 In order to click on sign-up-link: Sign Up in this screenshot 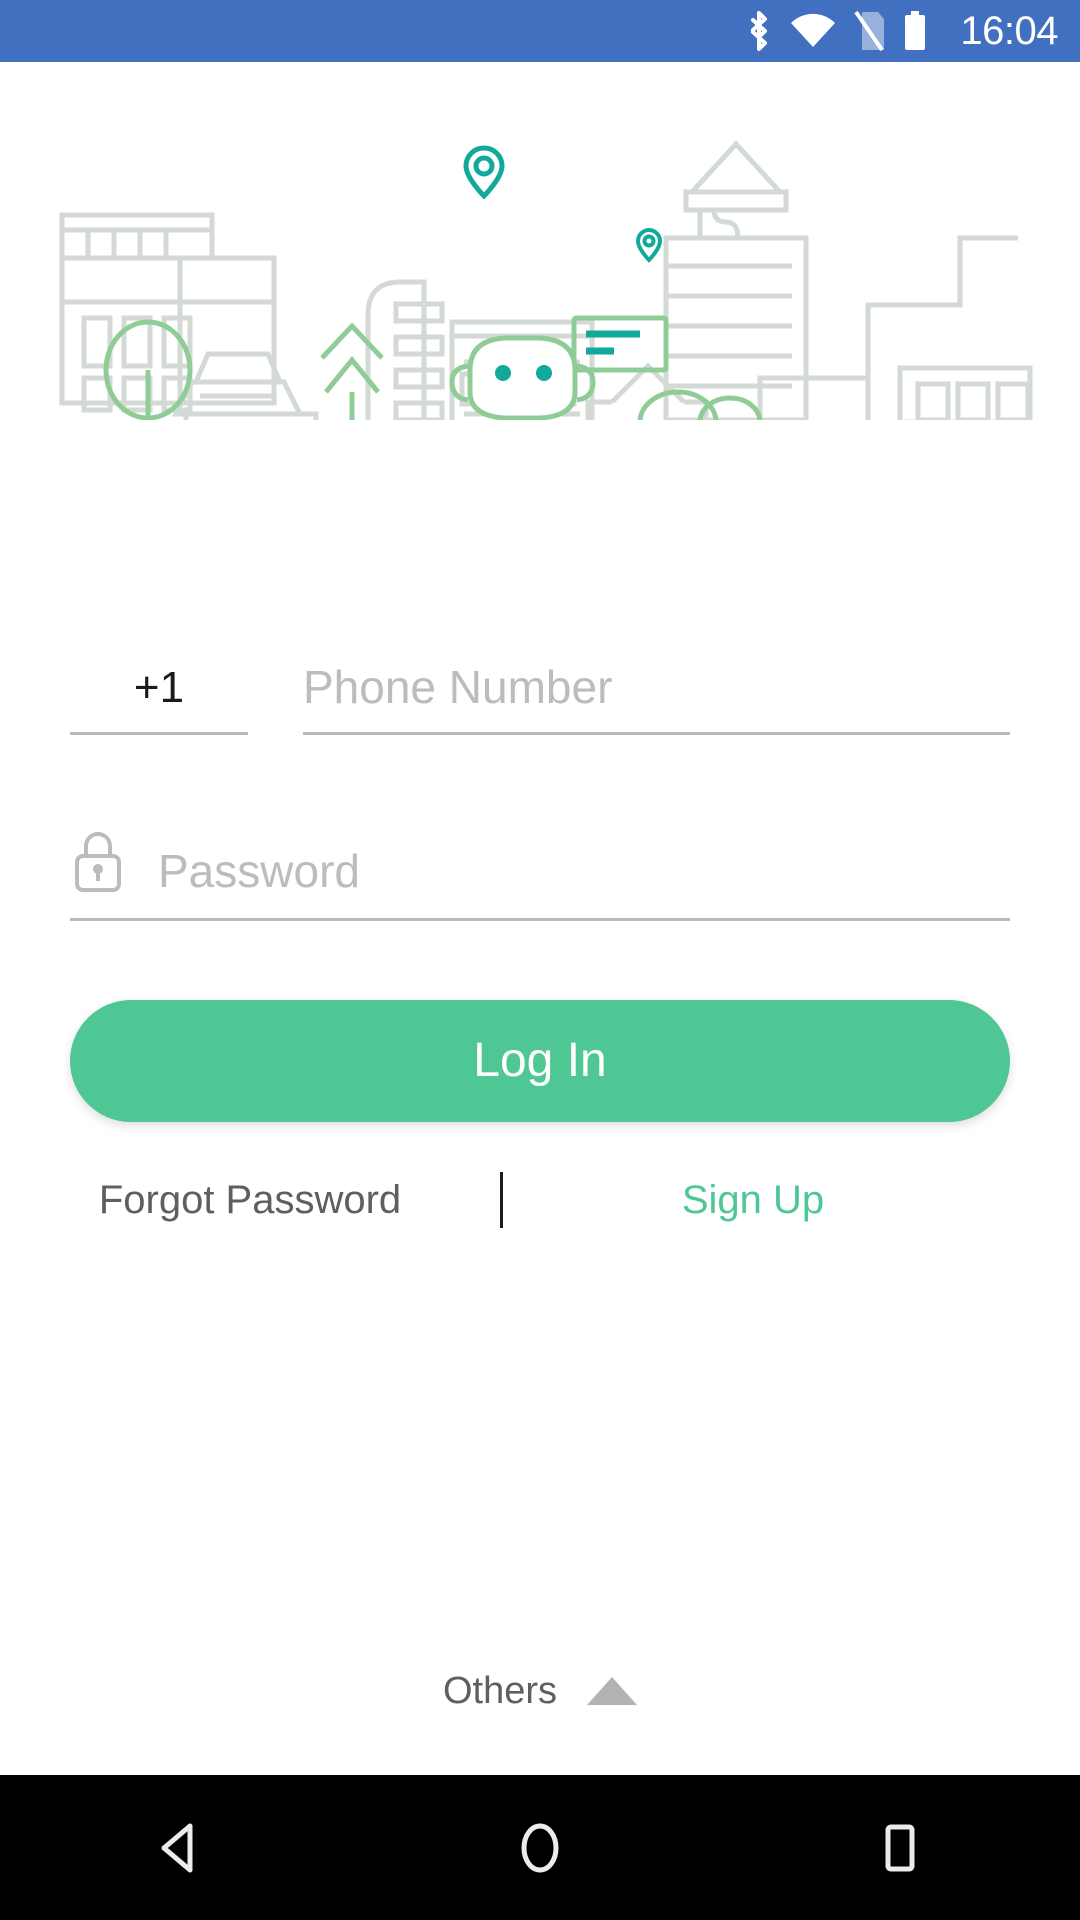, I will do `click(753, 1200)`.